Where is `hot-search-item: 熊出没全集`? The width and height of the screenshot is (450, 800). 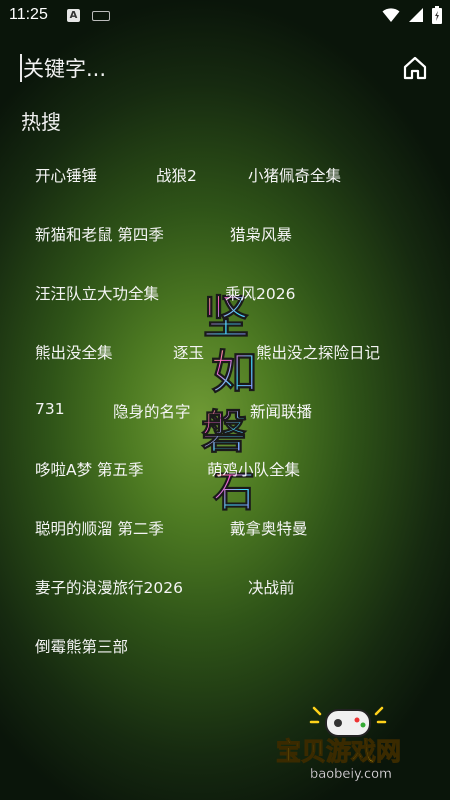
hot-search-item: 熊出没全集 is located at coordinates (74, 352).